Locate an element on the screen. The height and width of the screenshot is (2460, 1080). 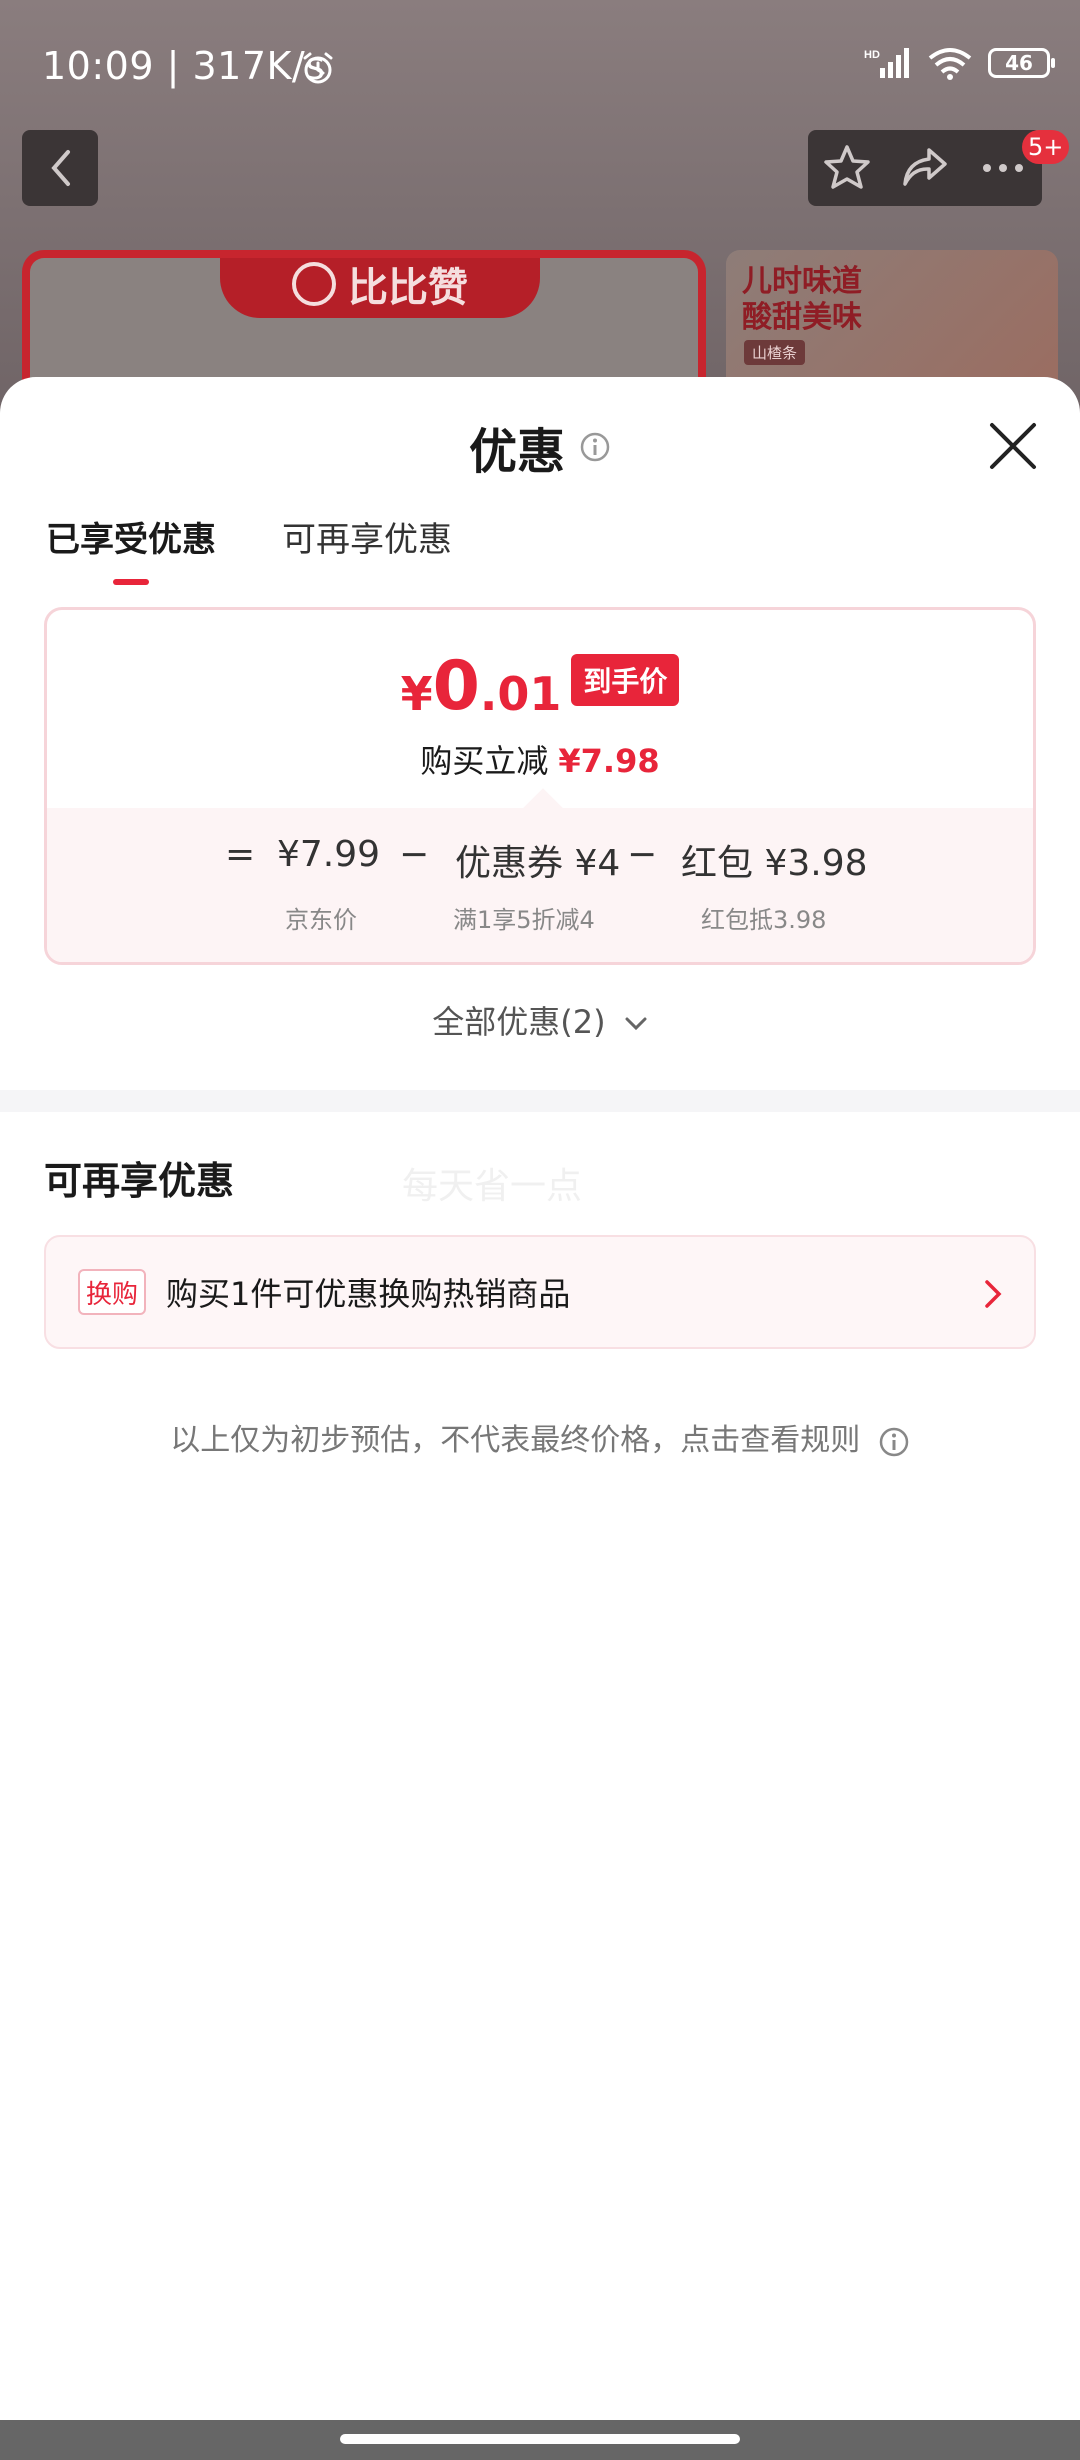
top-action-group is located at coordinates (925, 168).